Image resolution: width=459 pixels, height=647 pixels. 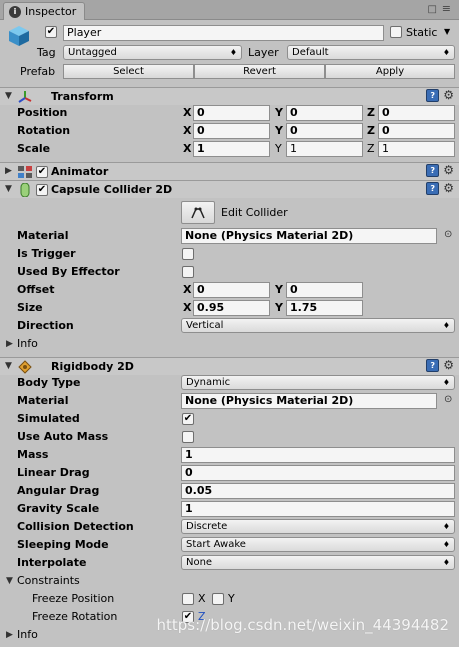 What do you see at coordinates (46, 52) in the screenshot?
I see `tag-label: Tag` at bounding box center [46, 52].